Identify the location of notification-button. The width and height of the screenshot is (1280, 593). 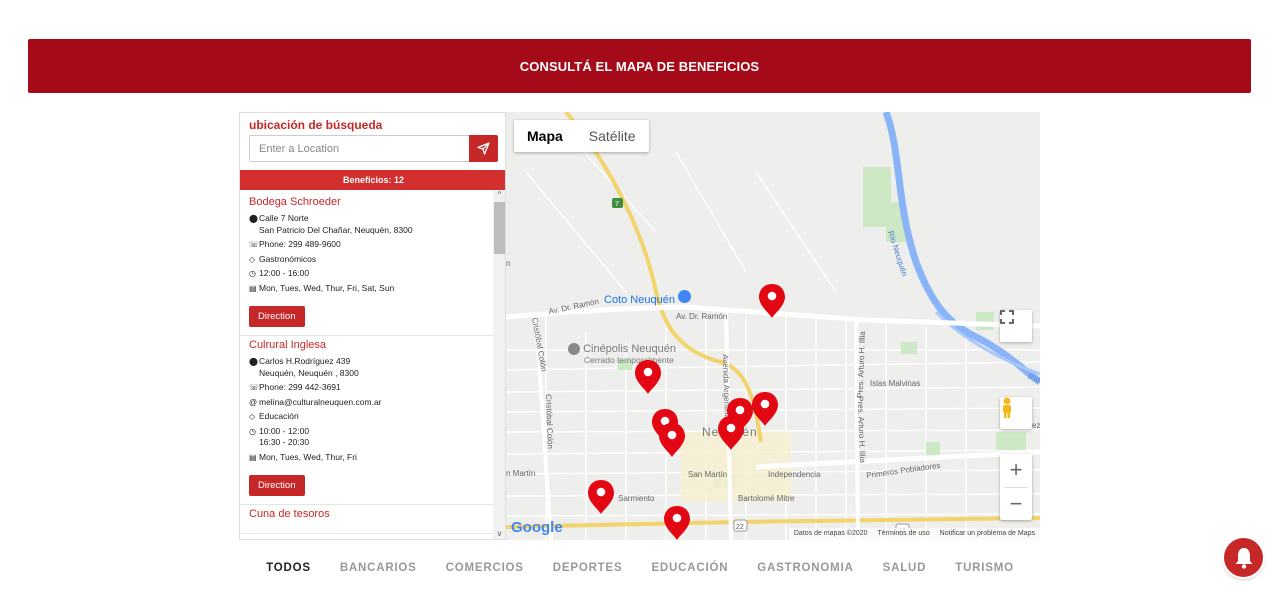
(1243, 557).